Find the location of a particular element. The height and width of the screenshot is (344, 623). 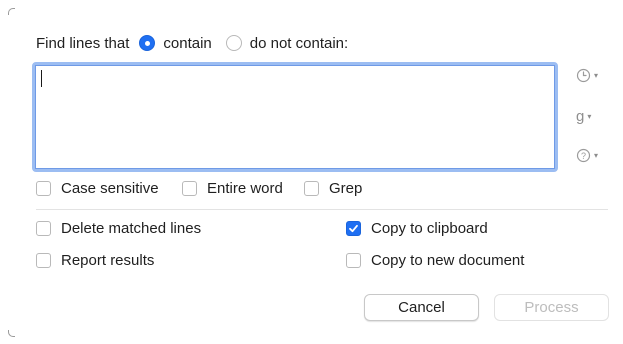

report-results-option: Report results is located at coordinates (95, 260).